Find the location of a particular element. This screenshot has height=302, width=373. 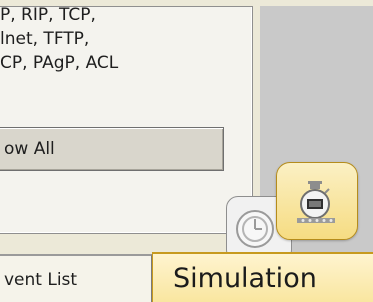

stopwatch-icon is located at coordinates (316, 202).